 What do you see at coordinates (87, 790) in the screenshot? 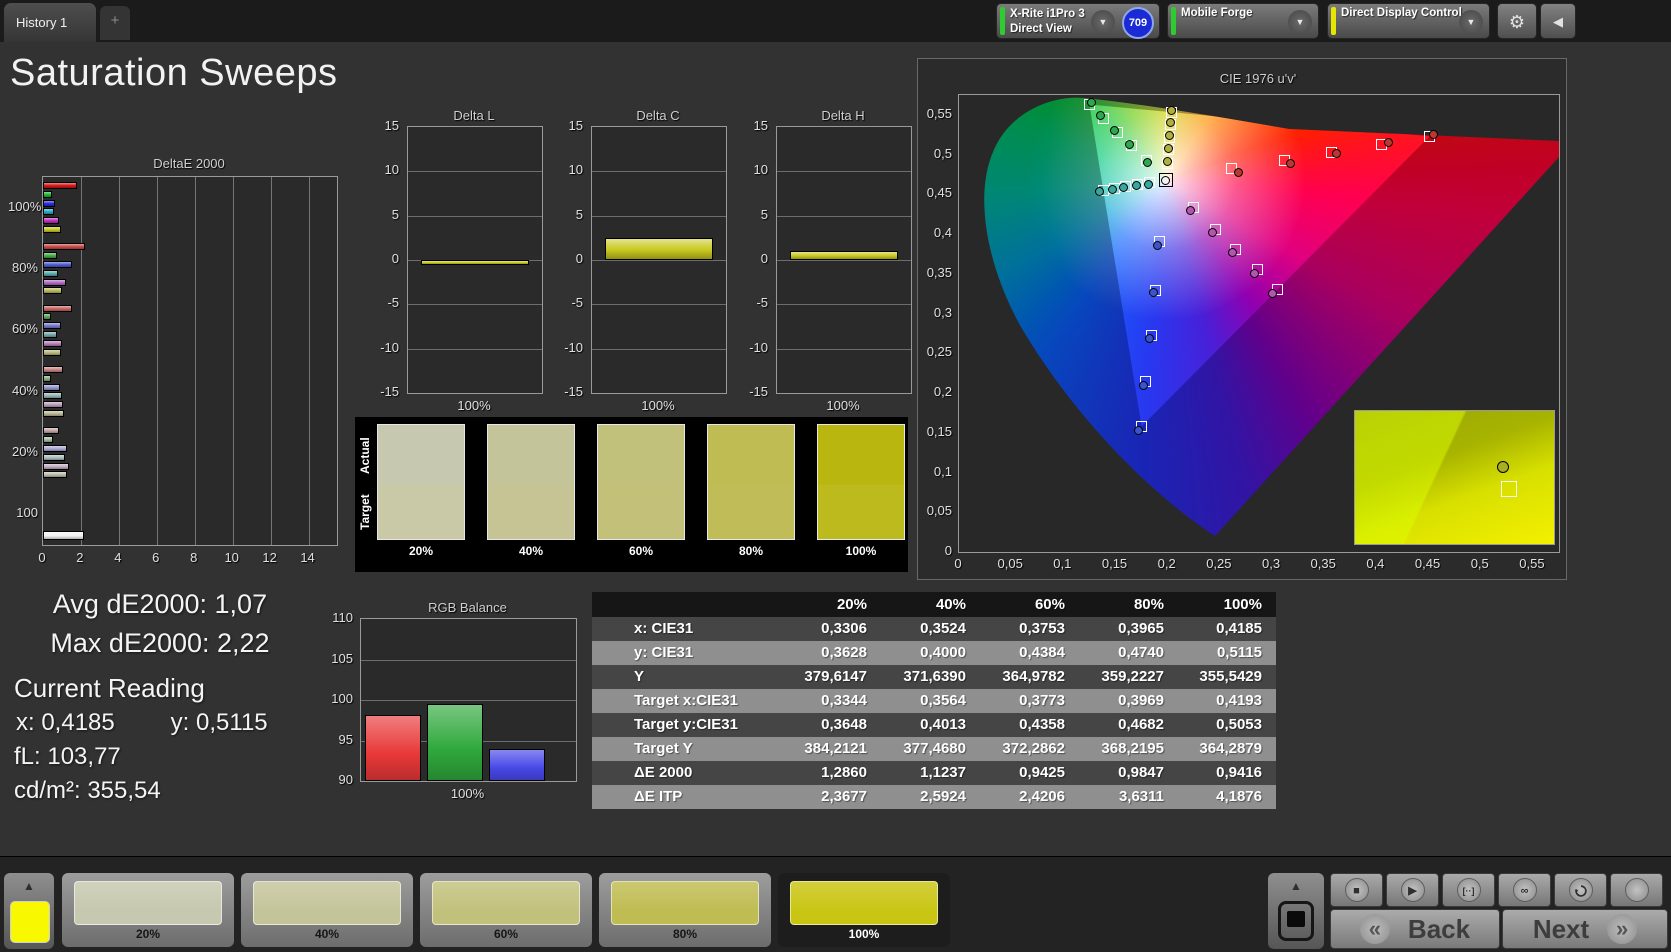
I see `reading-cdm2: cd/m²: 355,54` at bounding box center [87, 790].